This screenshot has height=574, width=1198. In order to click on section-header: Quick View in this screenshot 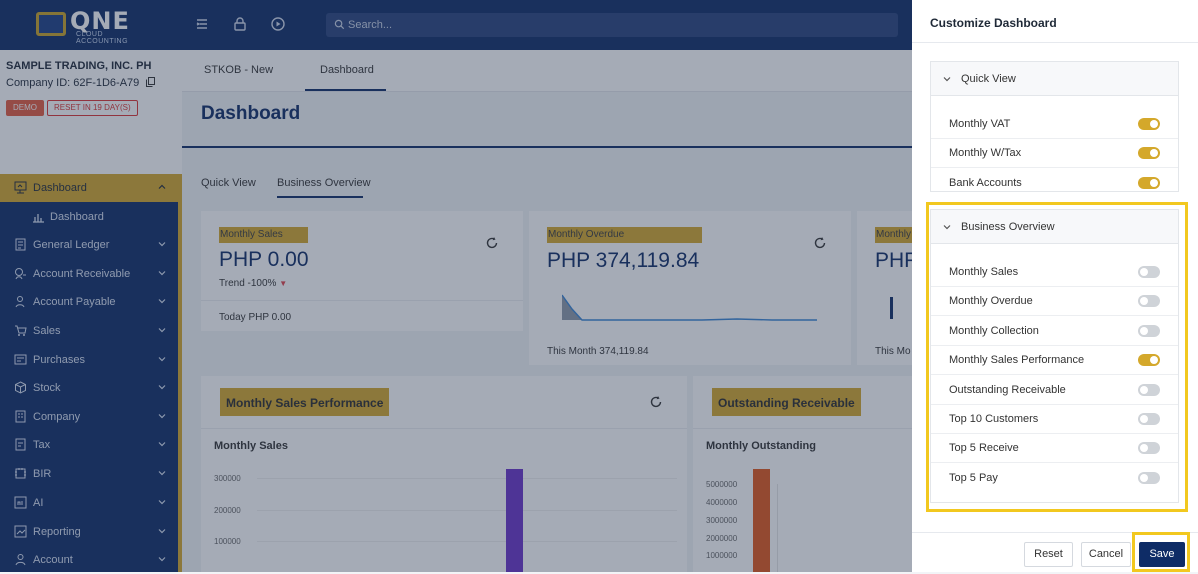, I will do `click(1054, 79)`.